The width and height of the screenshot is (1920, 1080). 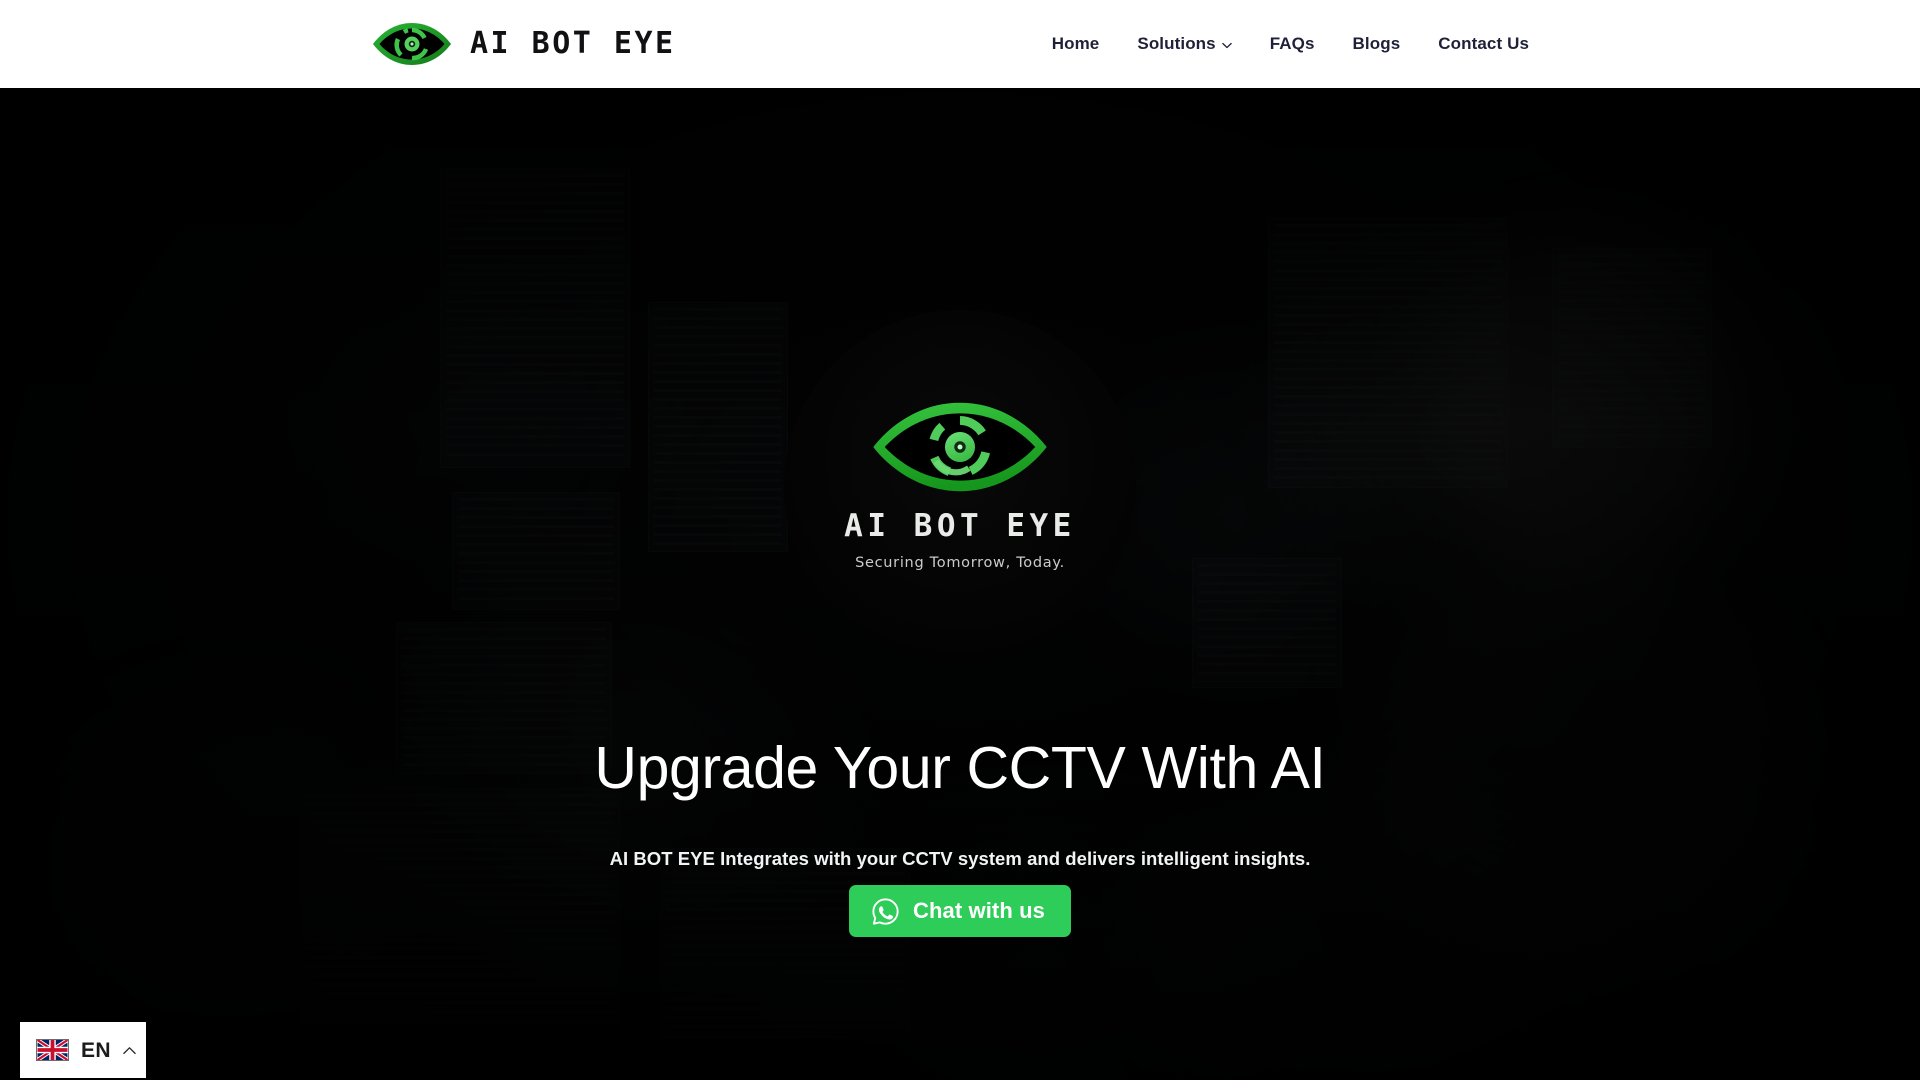 What do you see at coordinates (1226, 44) in the screenshot?
I see `chevron-down-icon` at bounding box center [1226, 44].